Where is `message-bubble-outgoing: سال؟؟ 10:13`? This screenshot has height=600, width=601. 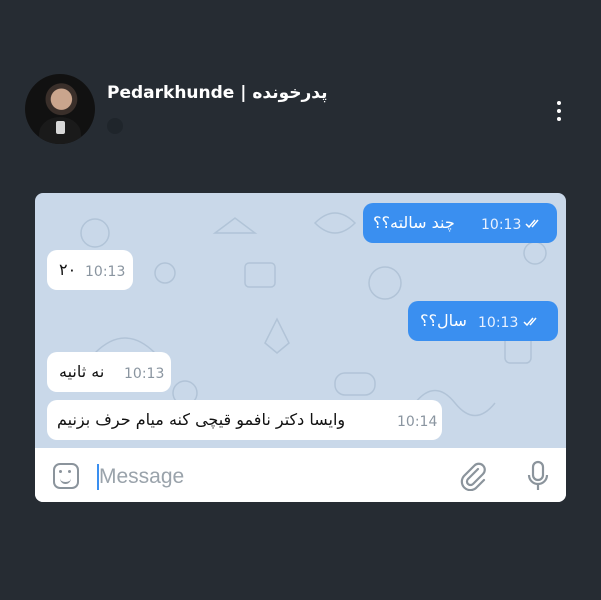 message-bubble-outgoing: سال؟؟ 10:13 is located at coordinates (483, 321).